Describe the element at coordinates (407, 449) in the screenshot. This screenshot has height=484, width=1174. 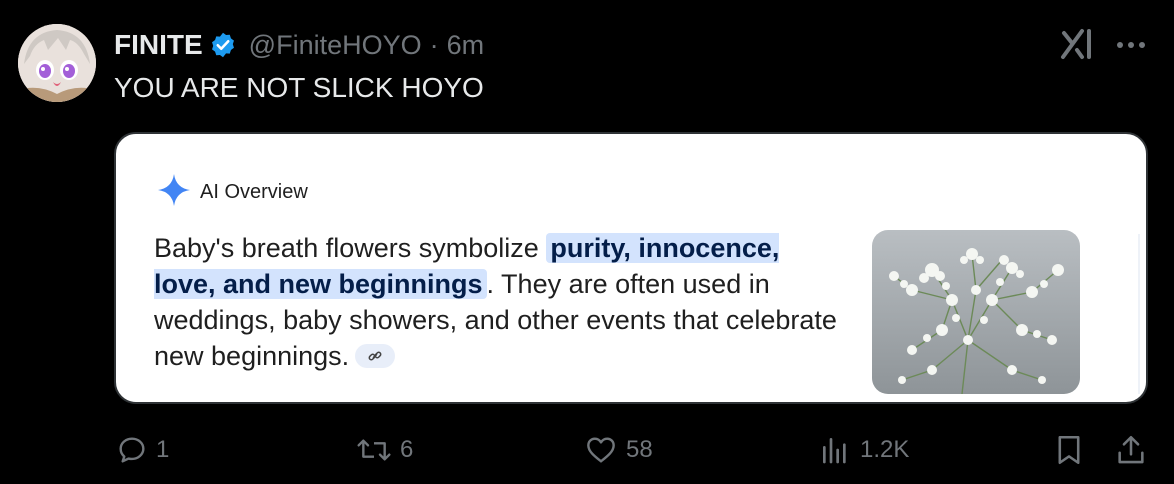
I see `repost-count: 6` at that location.